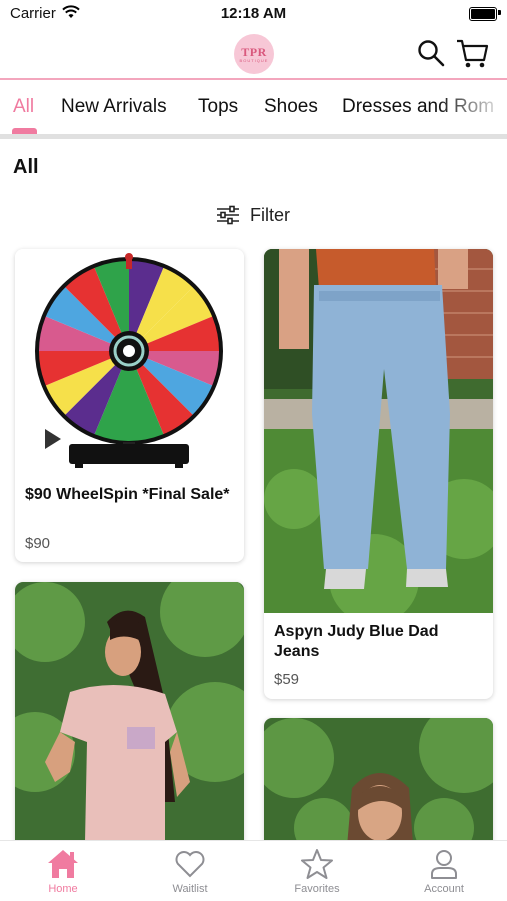  I want to click on search-icon, so click(431, 53).